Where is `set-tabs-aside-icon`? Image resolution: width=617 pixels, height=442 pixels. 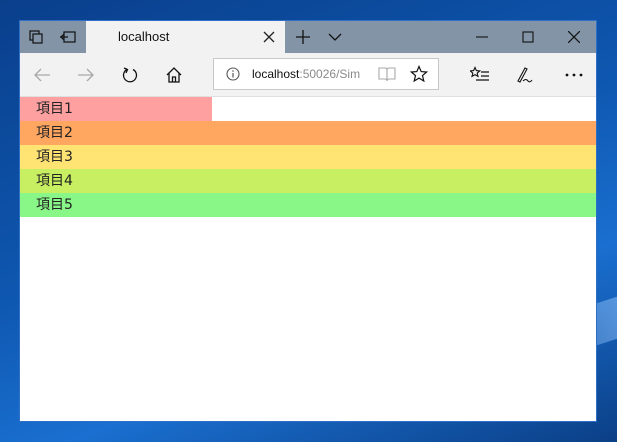 set-tabs-aside-icon is located at coordinates (68, 37).